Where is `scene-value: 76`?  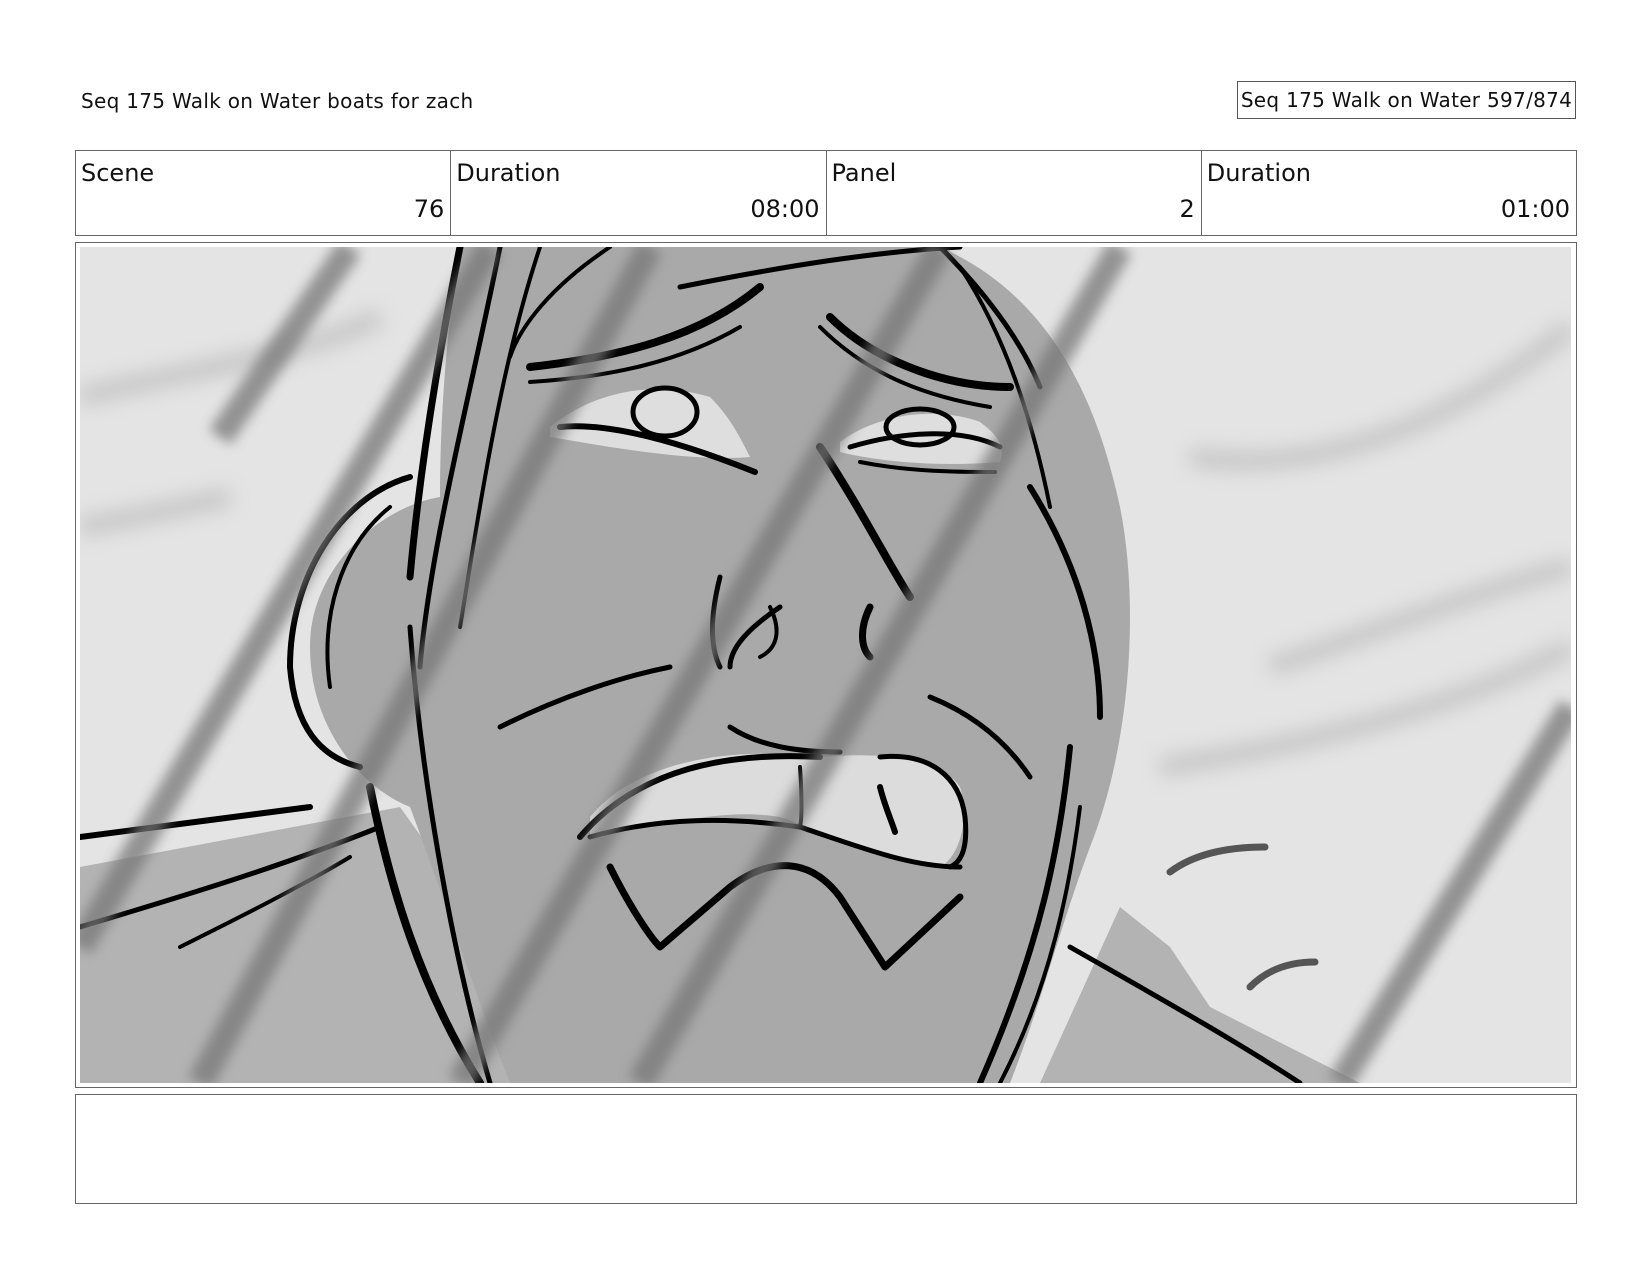 scene-value: 76 is located at coordinates (429, 209).